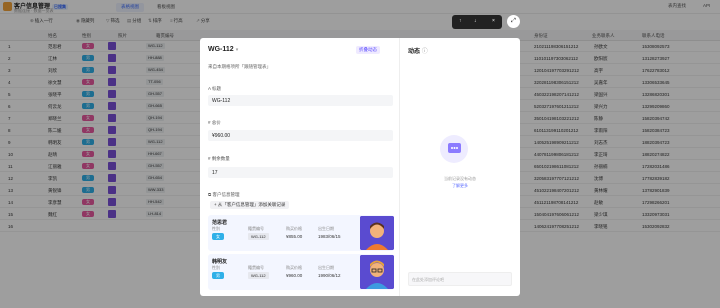 The width and height of the screenshot is (720, 308). Describe the element at coordinates (460, 279) in the screenshot. I see `comment-input: 在此处添加评论吧` at that location.